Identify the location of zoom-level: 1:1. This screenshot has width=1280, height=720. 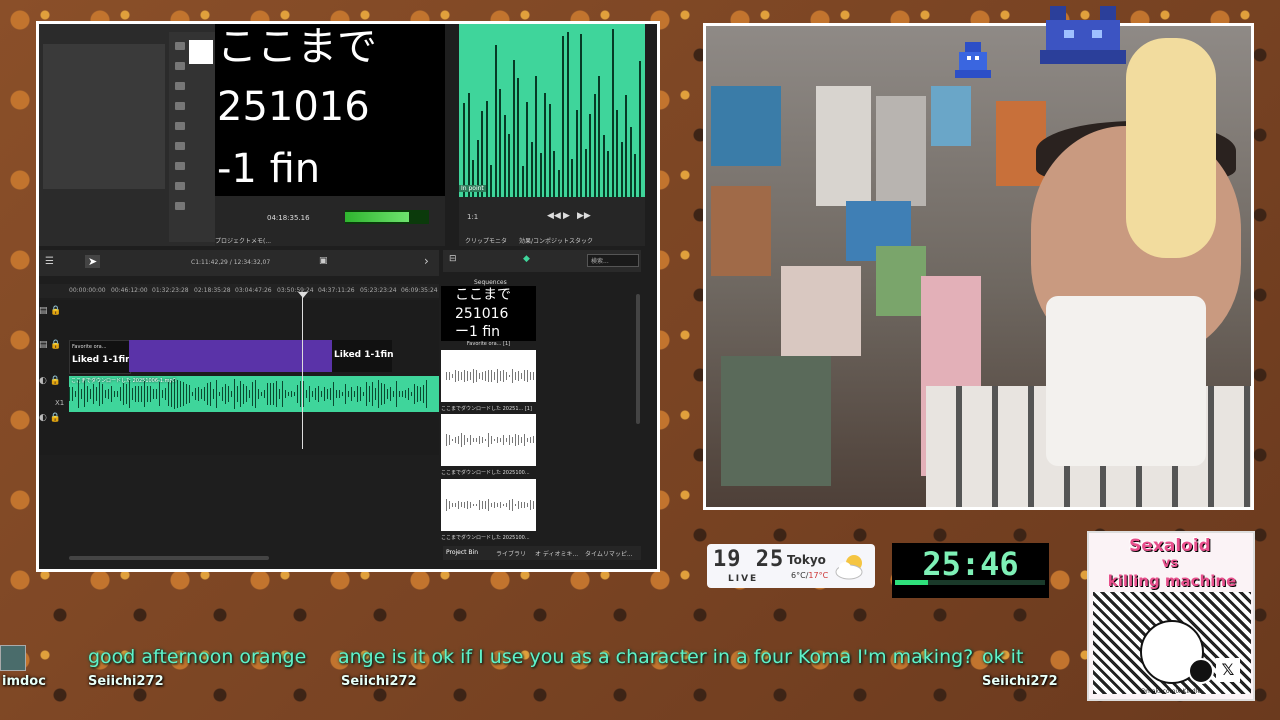
(472, 217).